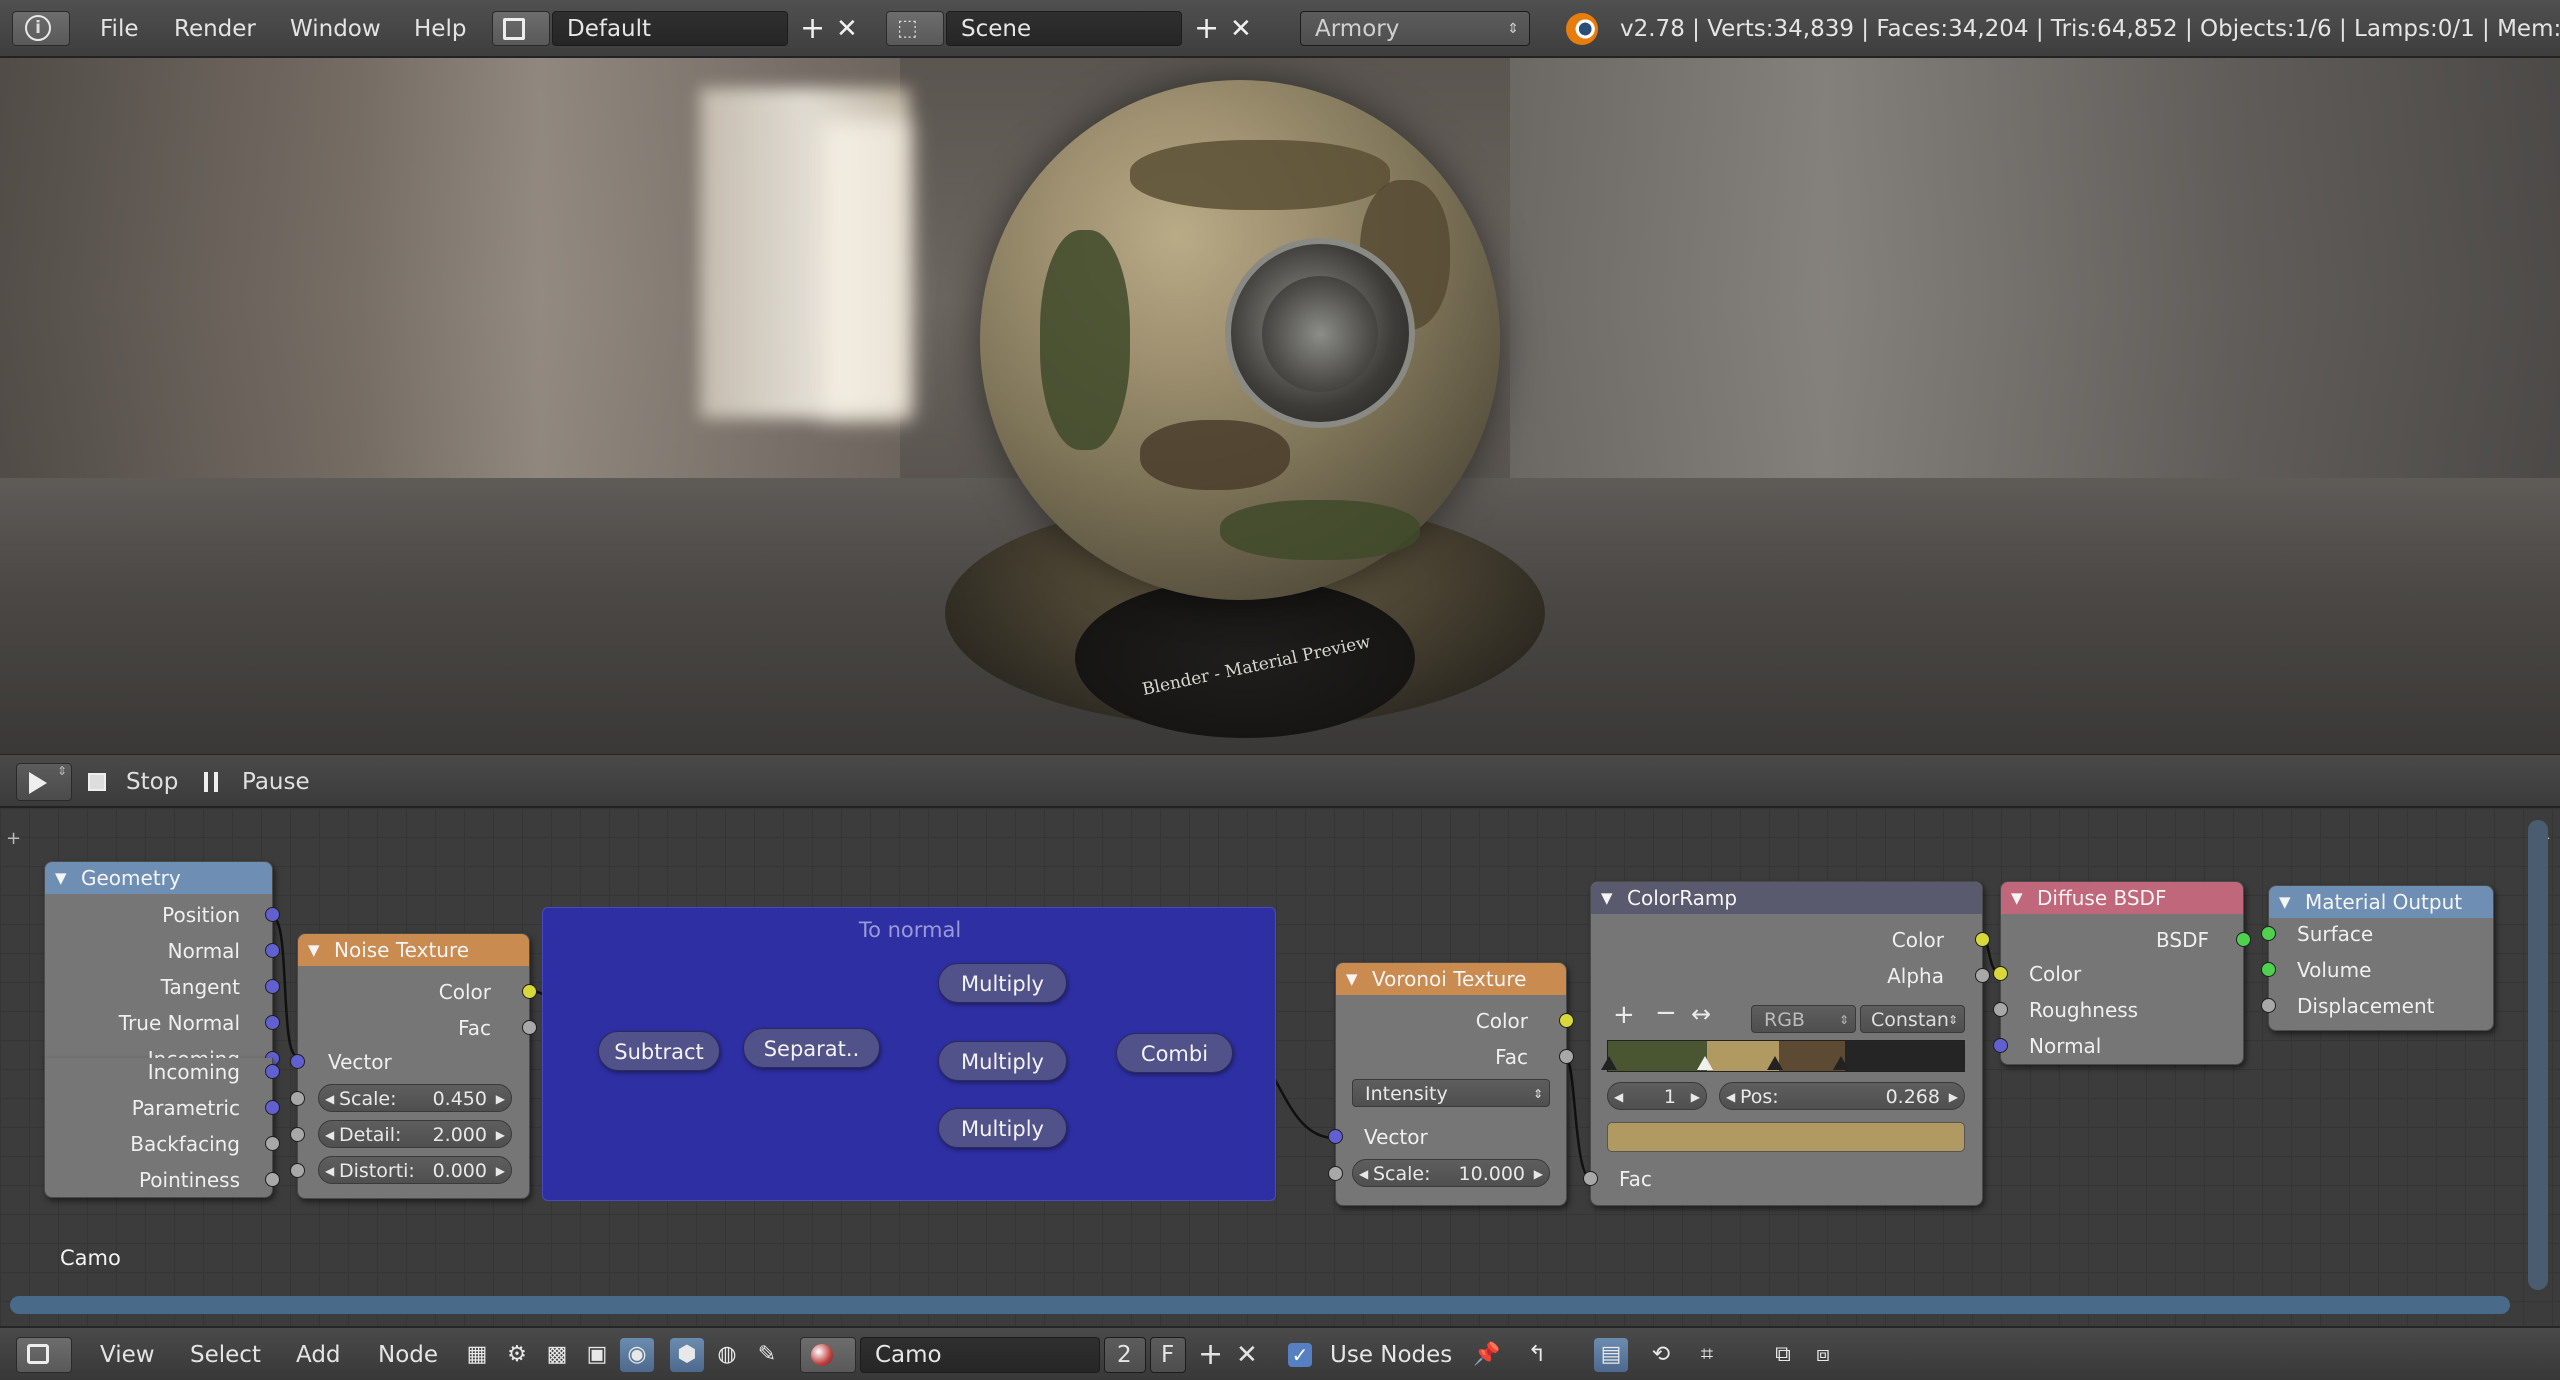 The image size is (2560, 1380). I want to click on menu-window: Window, so click(335, 29).